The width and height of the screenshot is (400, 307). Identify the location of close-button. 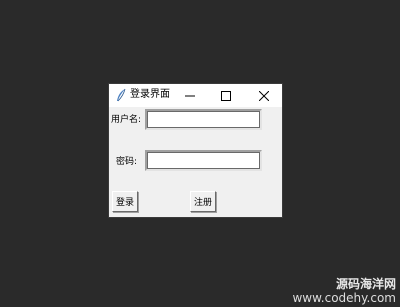
(264, 95).